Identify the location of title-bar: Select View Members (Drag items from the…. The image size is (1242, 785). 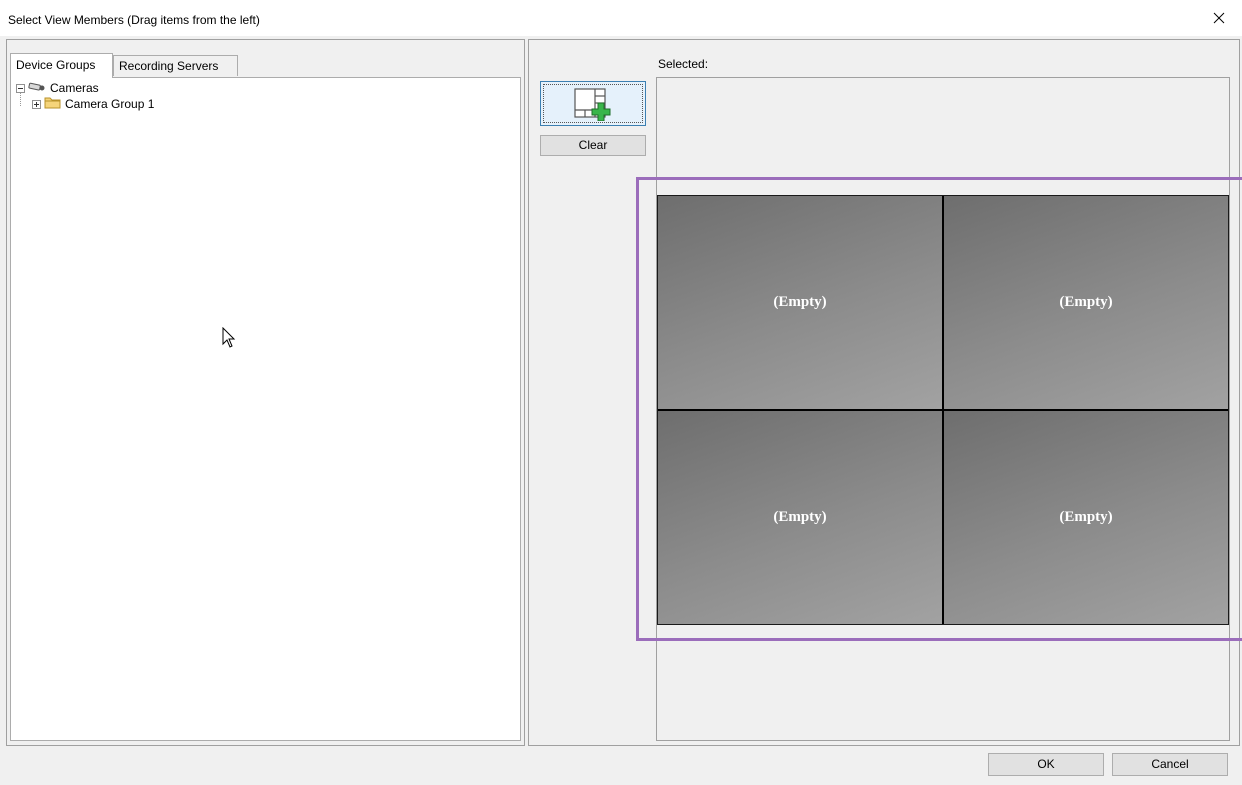
(621, 18).